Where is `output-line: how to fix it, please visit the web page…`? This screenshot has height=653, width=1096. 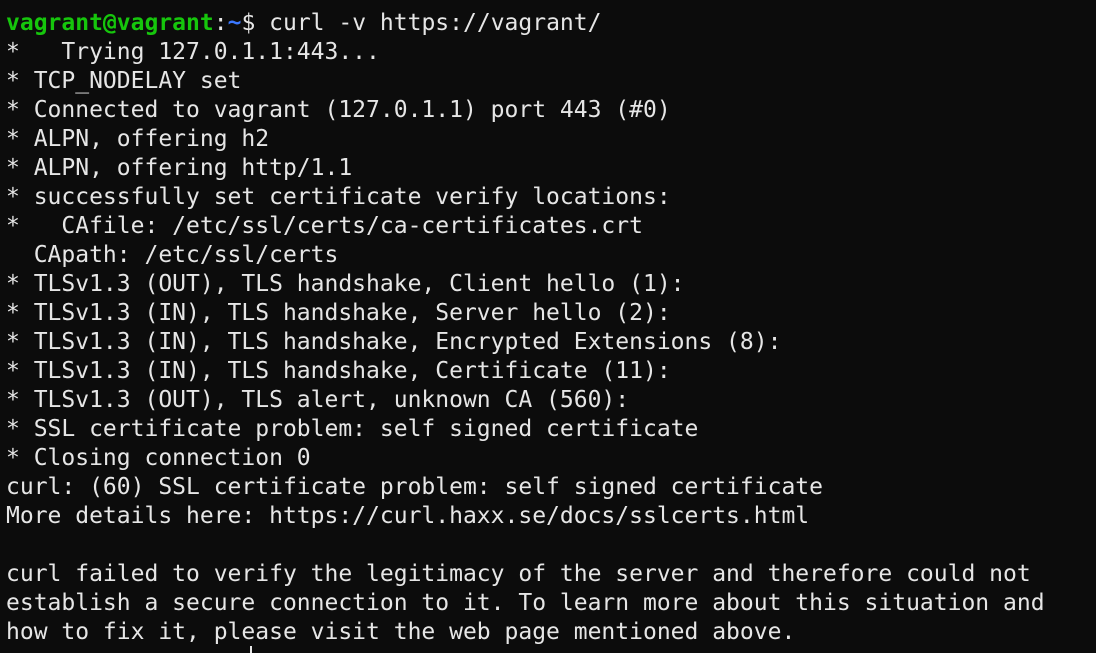 output-line: how to fix it, please visit the web page… is located at coordinates (401, 632).